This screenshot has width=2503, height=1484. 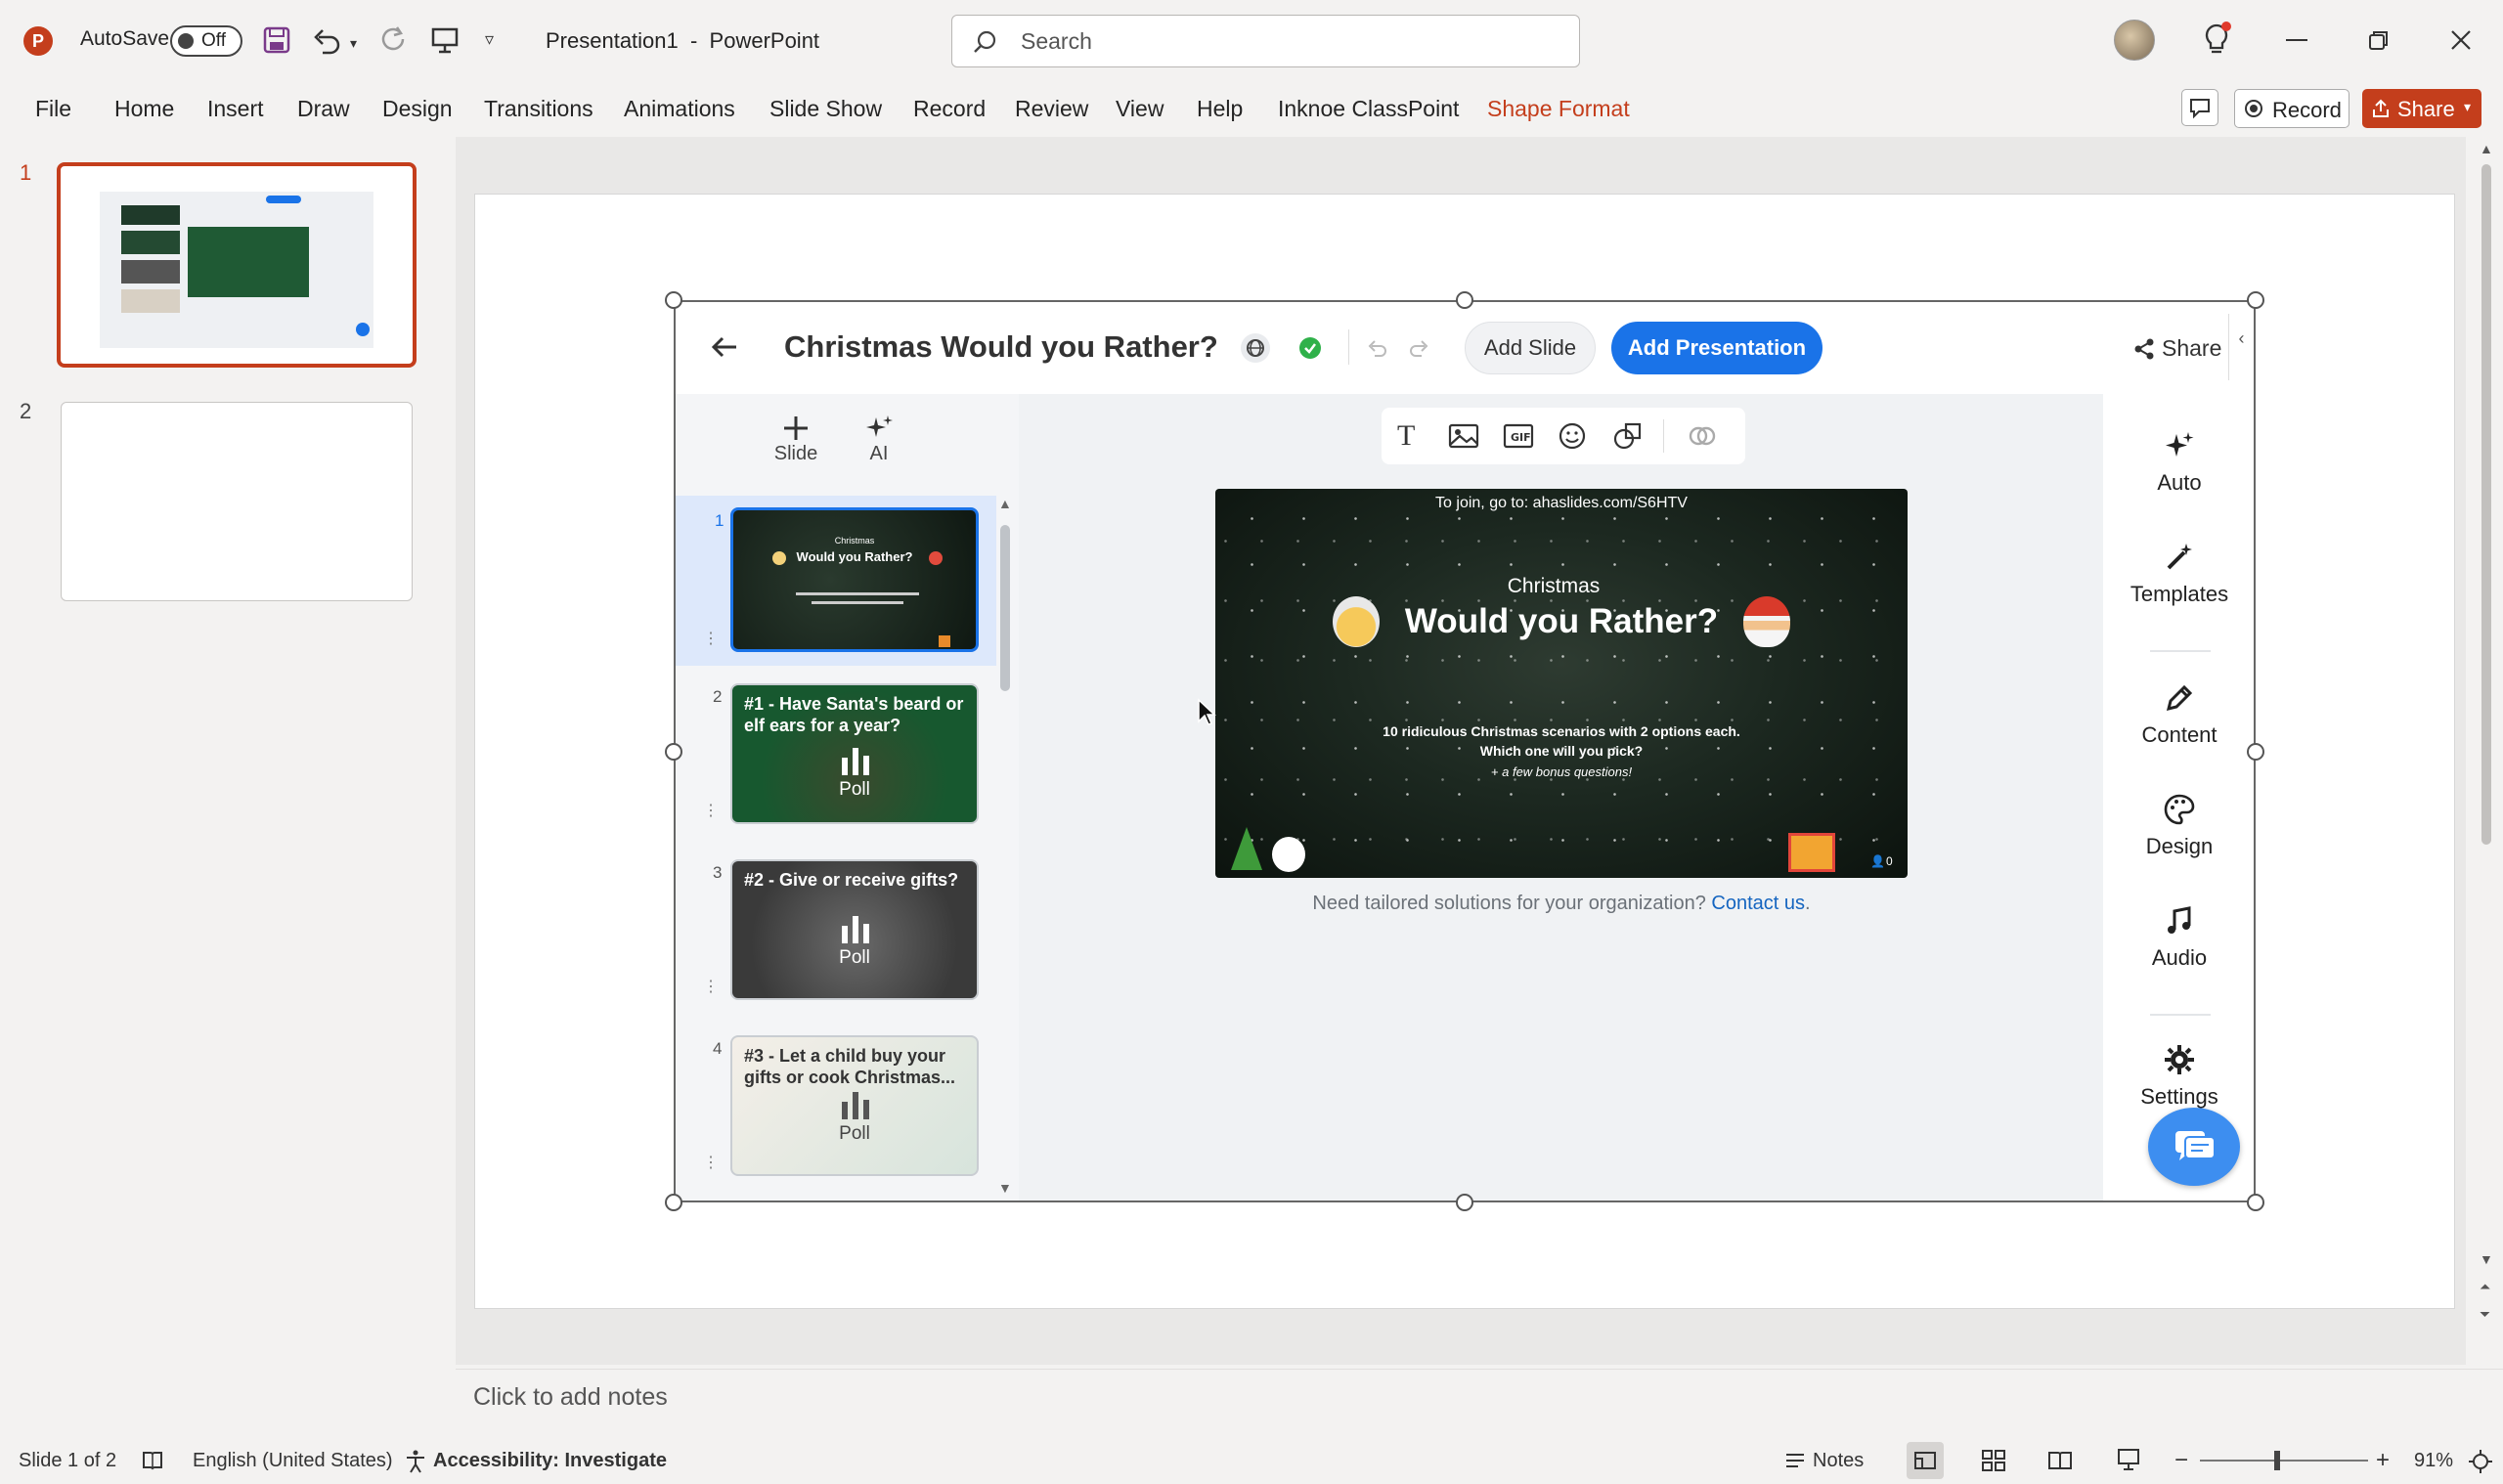 What do you see at coordinates (2253, 108) in the screenshot?
I see `record-icon` at bounding box center [2253, 108].